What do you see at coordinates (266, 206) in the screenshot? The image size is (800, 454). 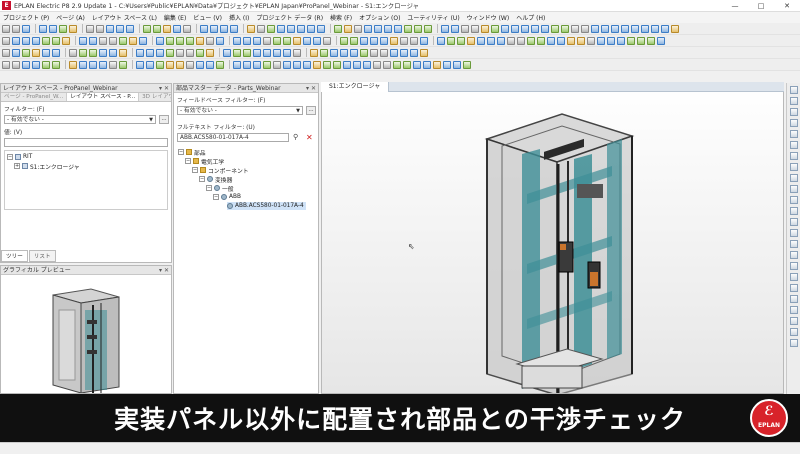 I see `tree-item-abb-acs580: ABB.ACS580-01-017A-4` at bounding box center [266, 206].